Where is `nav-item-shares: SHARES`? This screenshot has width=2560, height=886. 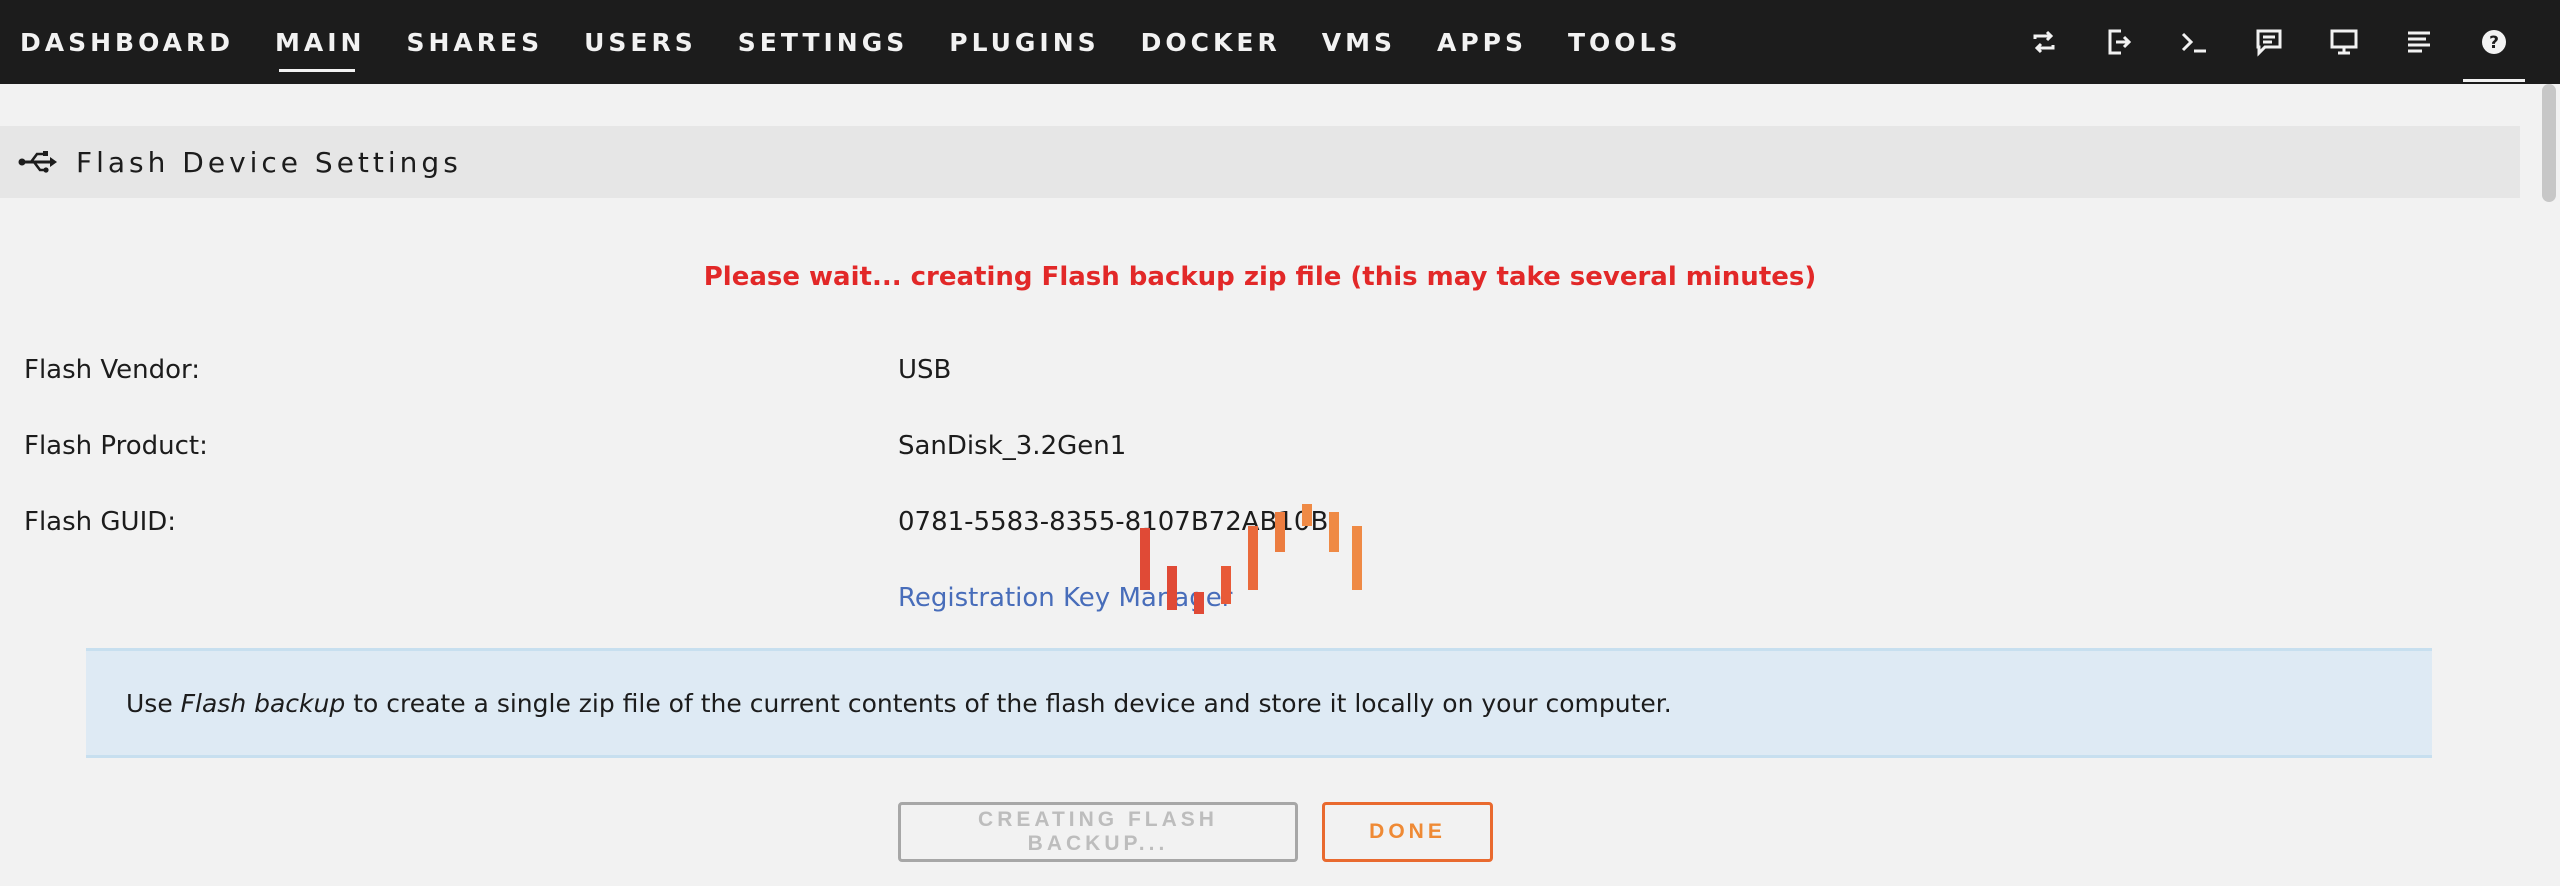
nav-item-shares: SHARES is located at coordinates (474, 42).